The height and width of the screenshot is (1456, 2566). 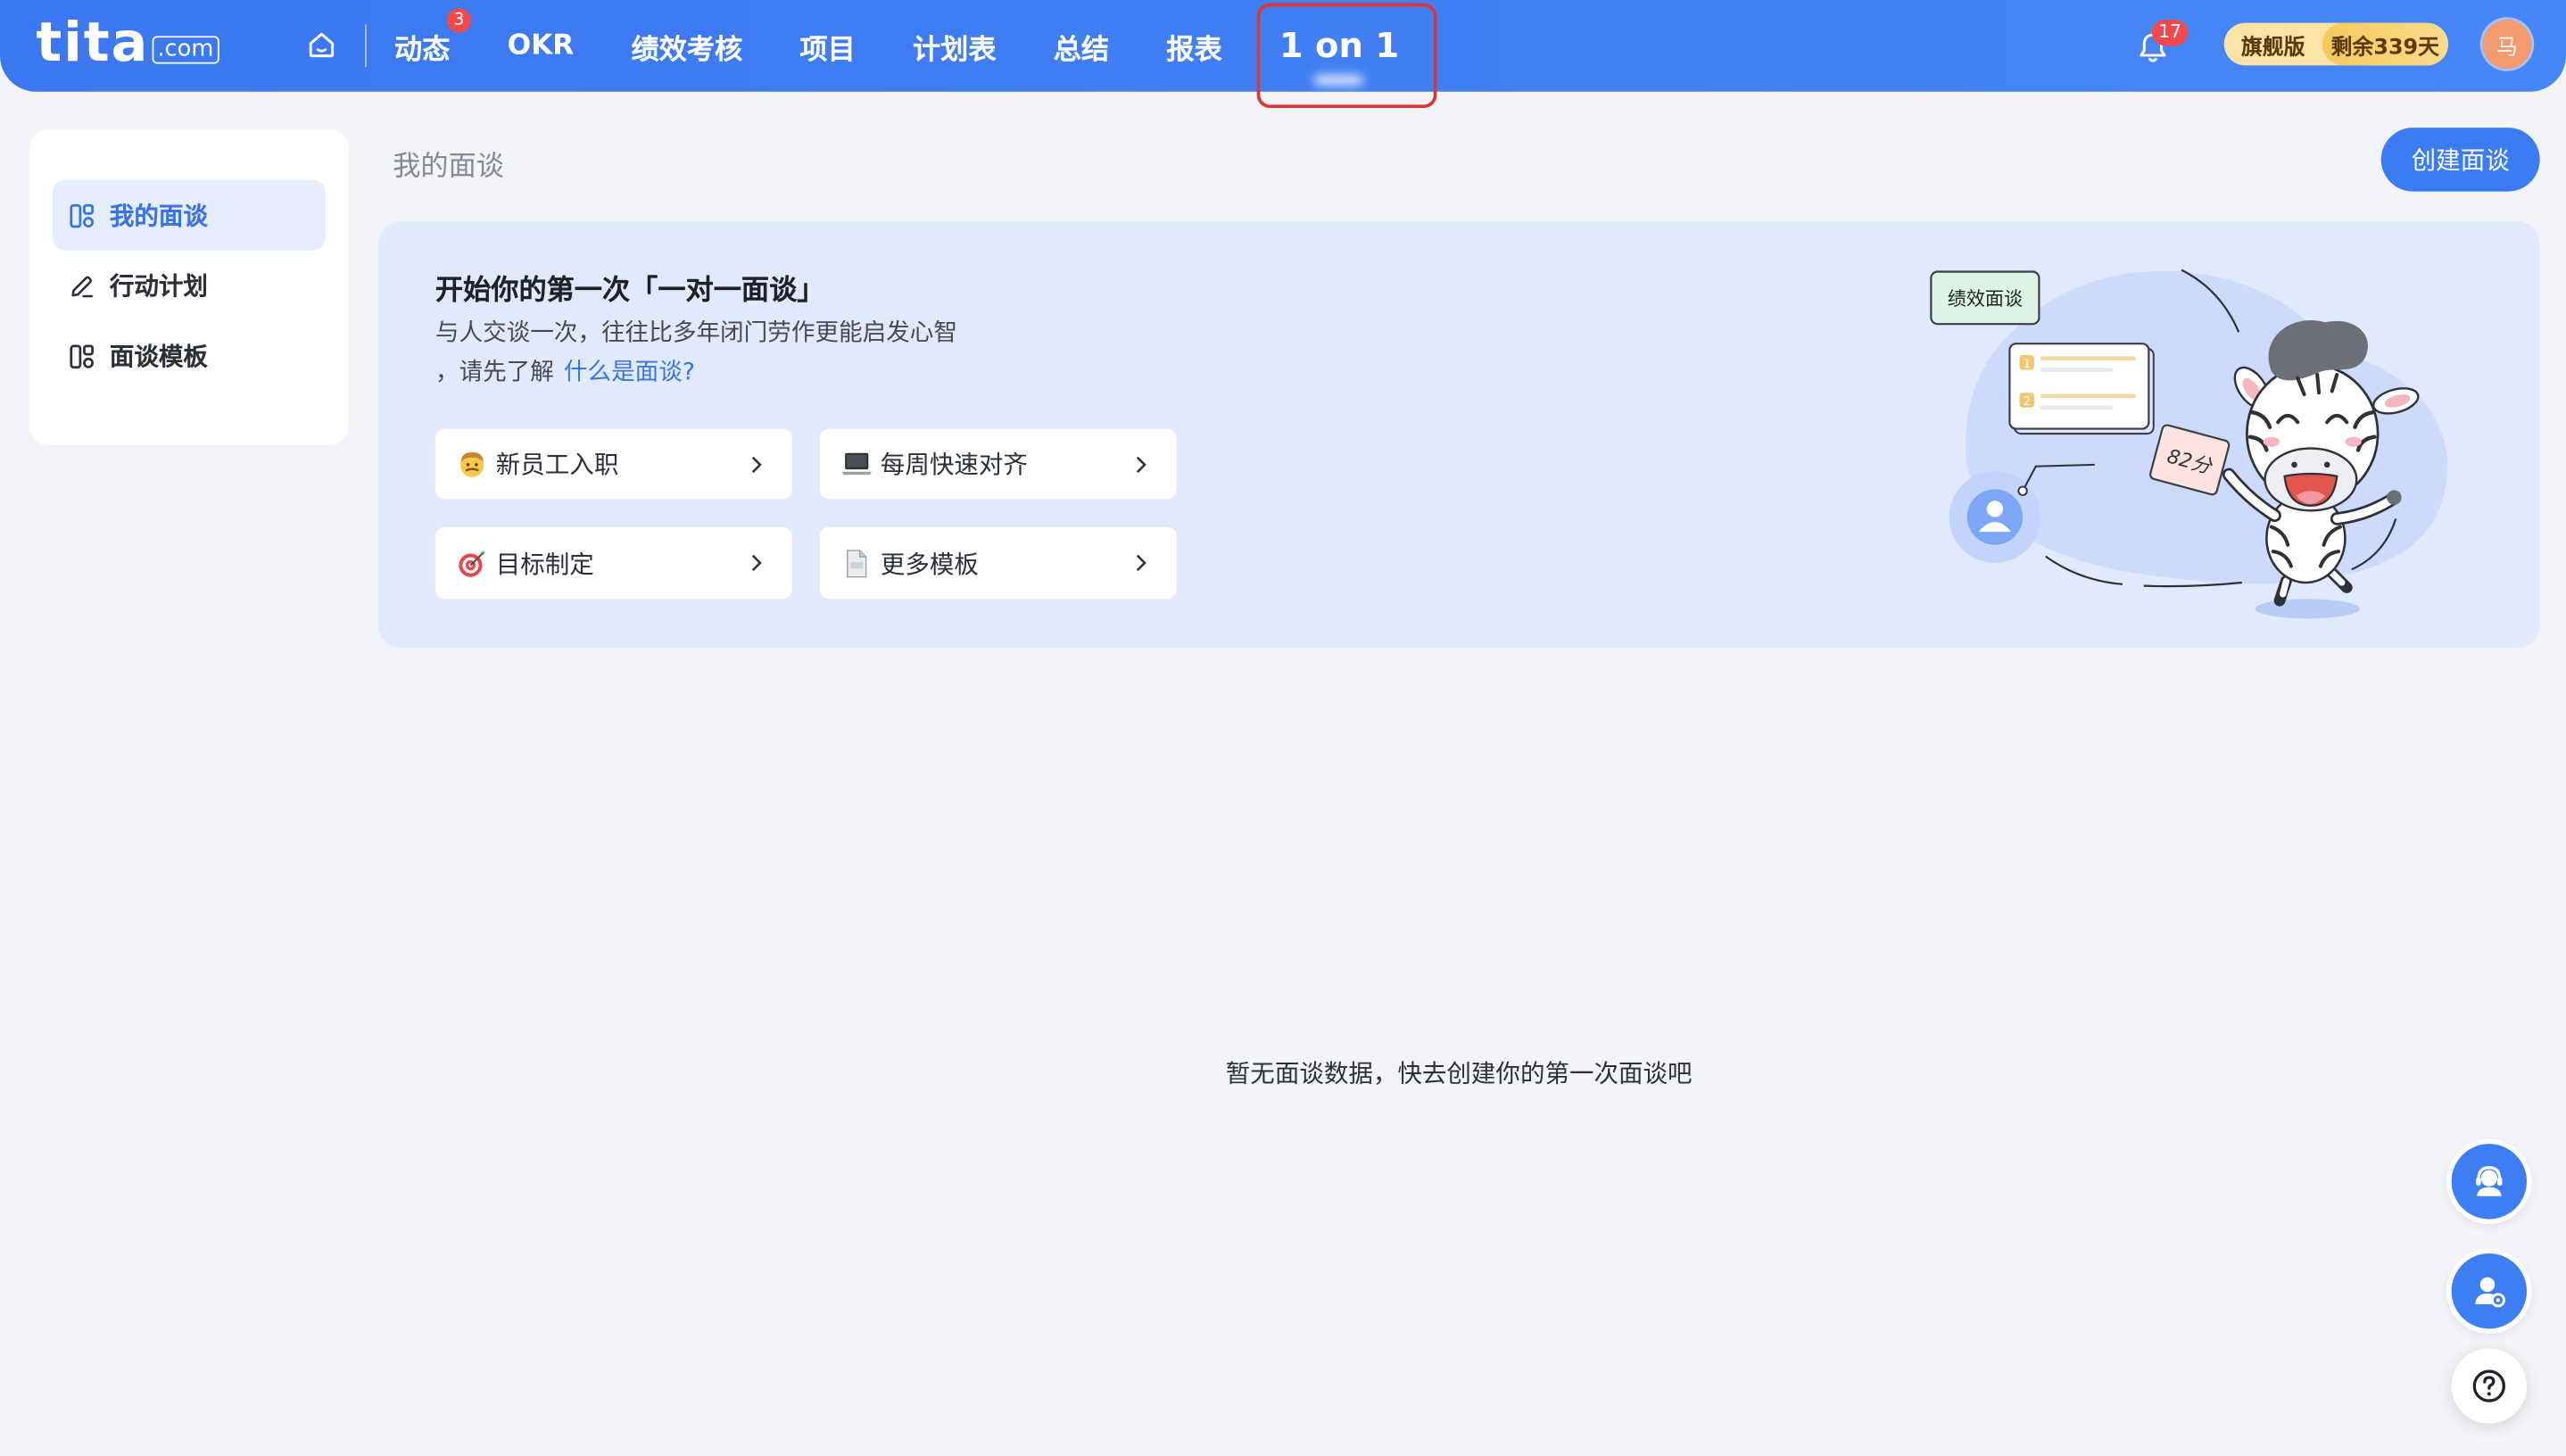 I want to click on banner-title: 开始你的第一次「一对一面谈」, so click(x=630, y=292).